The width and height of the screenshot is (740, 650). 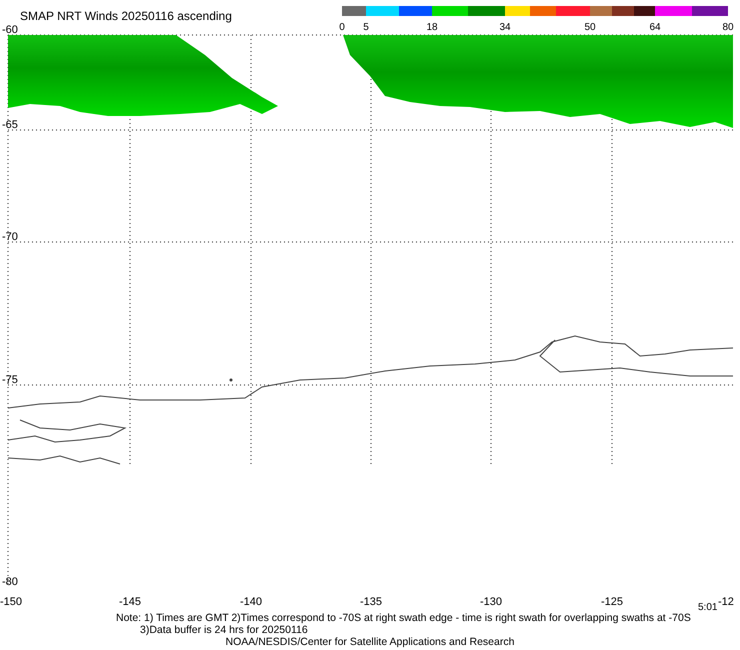 What do you see at coordinates (590, 27) in the screenshot?
I see `color-scale-label: 50` at bounding box center [590, 27].